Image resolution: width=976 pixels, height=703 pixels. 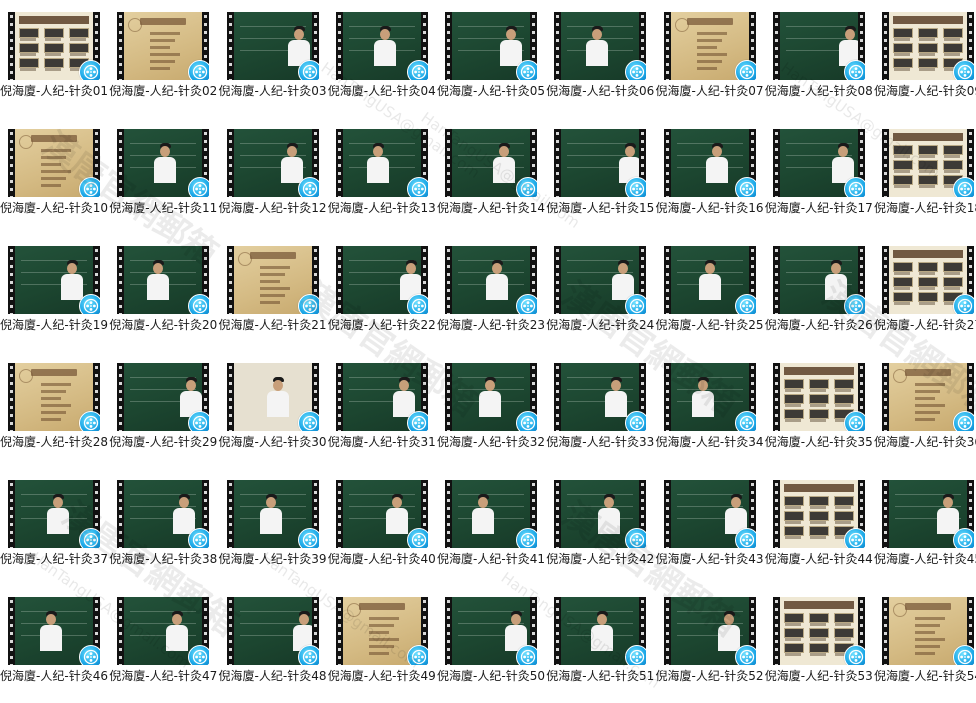 What do you see at coordinates (491, 294) in the screenshot?
I see `file-item: 倪海廈-人纪-针灸23` at bounding box center [491, 294].